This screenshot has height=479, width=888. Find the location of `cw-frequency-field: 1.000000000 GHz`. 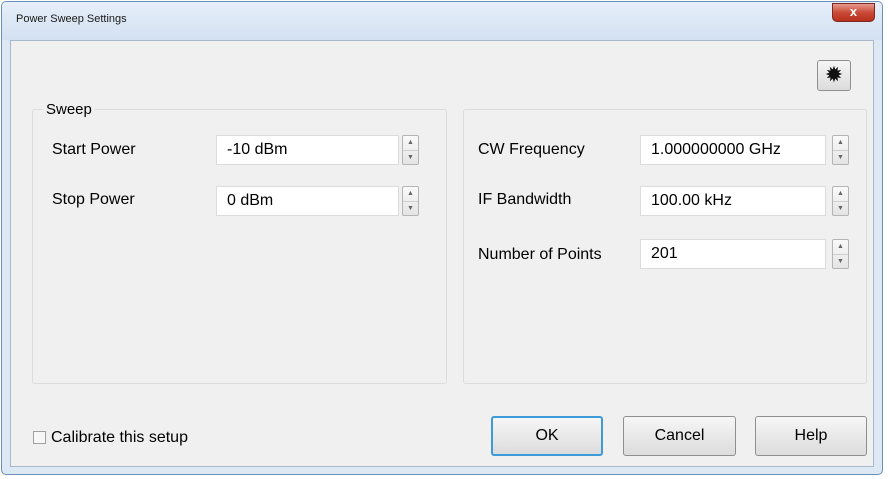

cw-frequency-field: 1.000000000 GHz is located at coordinates (733, 150).